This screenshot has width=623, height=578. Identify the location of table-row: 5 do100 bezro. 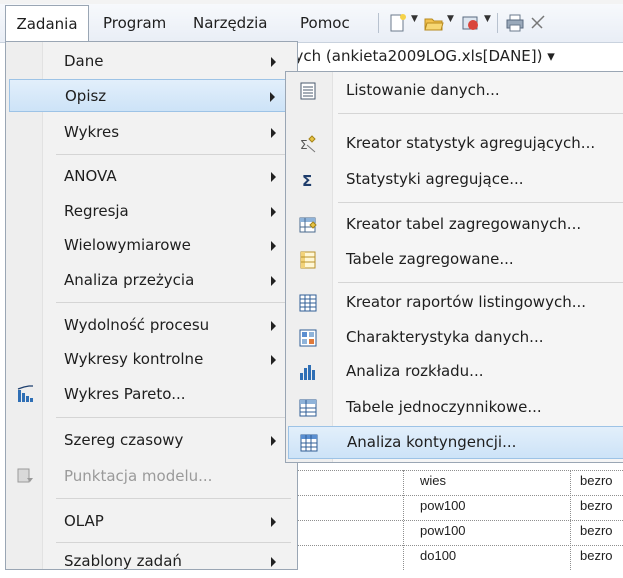
(450, 558).